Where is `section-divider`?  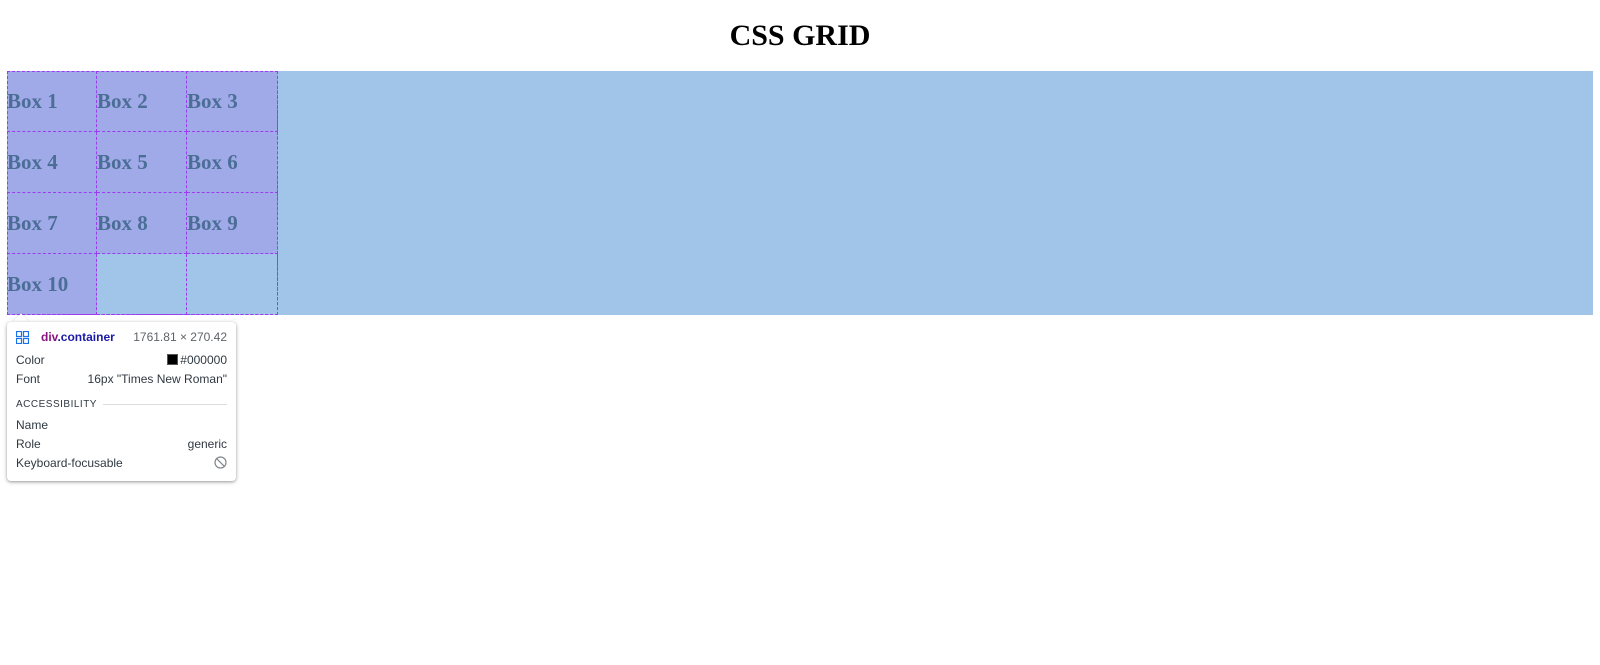 section-divider is located at coordinates (164, 404).